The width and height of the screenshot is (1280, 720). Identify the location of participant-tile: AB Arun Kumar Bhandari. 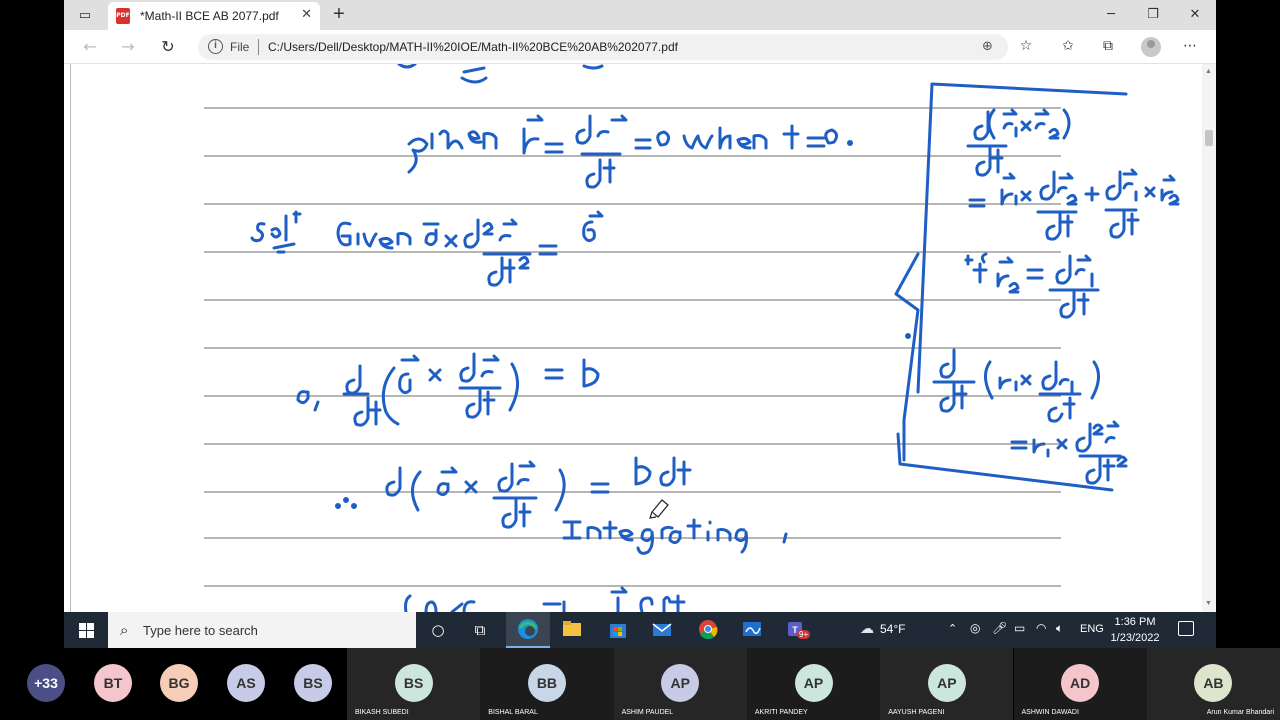
(1213, 684).